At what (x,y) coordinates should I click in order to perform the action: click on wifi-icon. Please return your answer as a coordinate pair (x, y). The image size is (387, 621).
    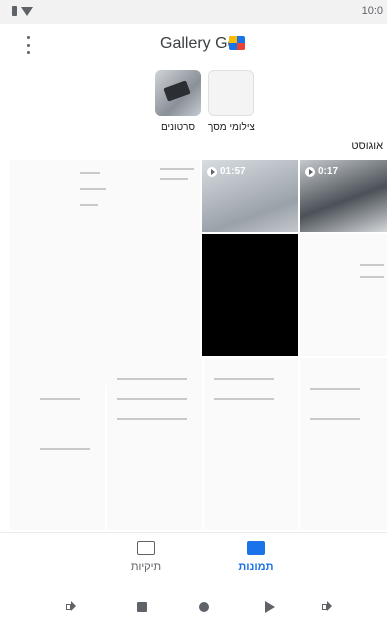
    Looking at the image, I should click on (27, 11).